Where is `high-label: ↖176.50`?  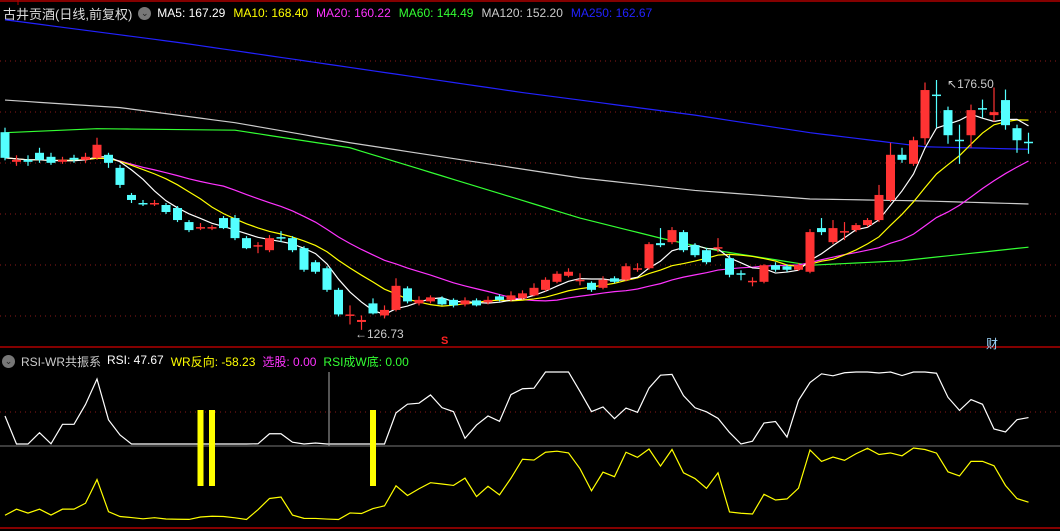 high-label: ↖176.50 is located at coordinates (970, 84).